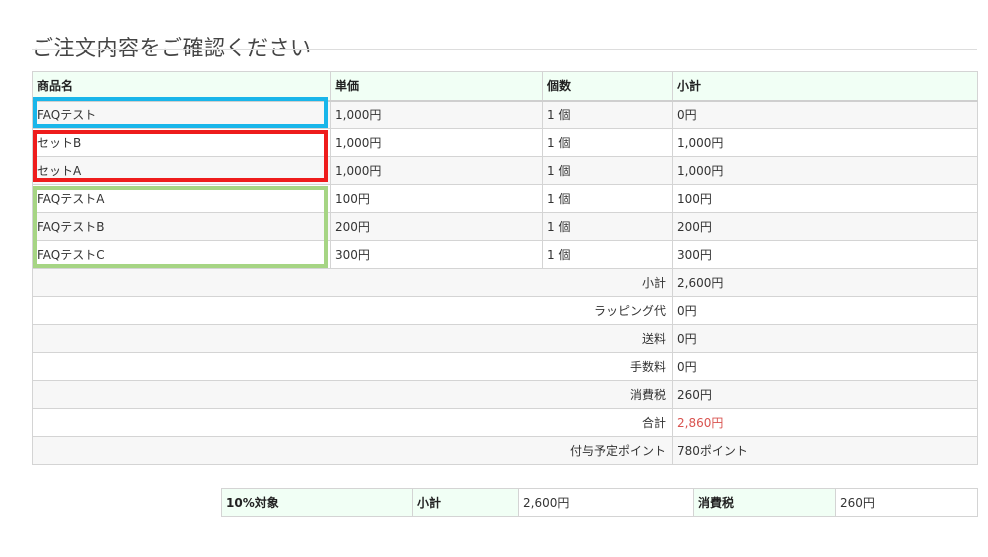  Describe the element at coordinates (825, 450) in the screenshot. I see `summary-value: 780ポイント` at that location.